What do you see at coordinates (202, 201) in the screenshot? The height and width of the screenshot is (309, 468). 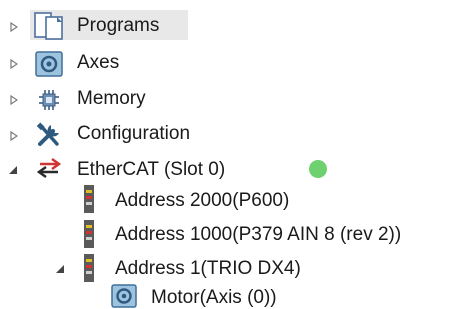 I see `tree-item-address-2000: Address 2000(P600)` at bounding box center [202, 201].